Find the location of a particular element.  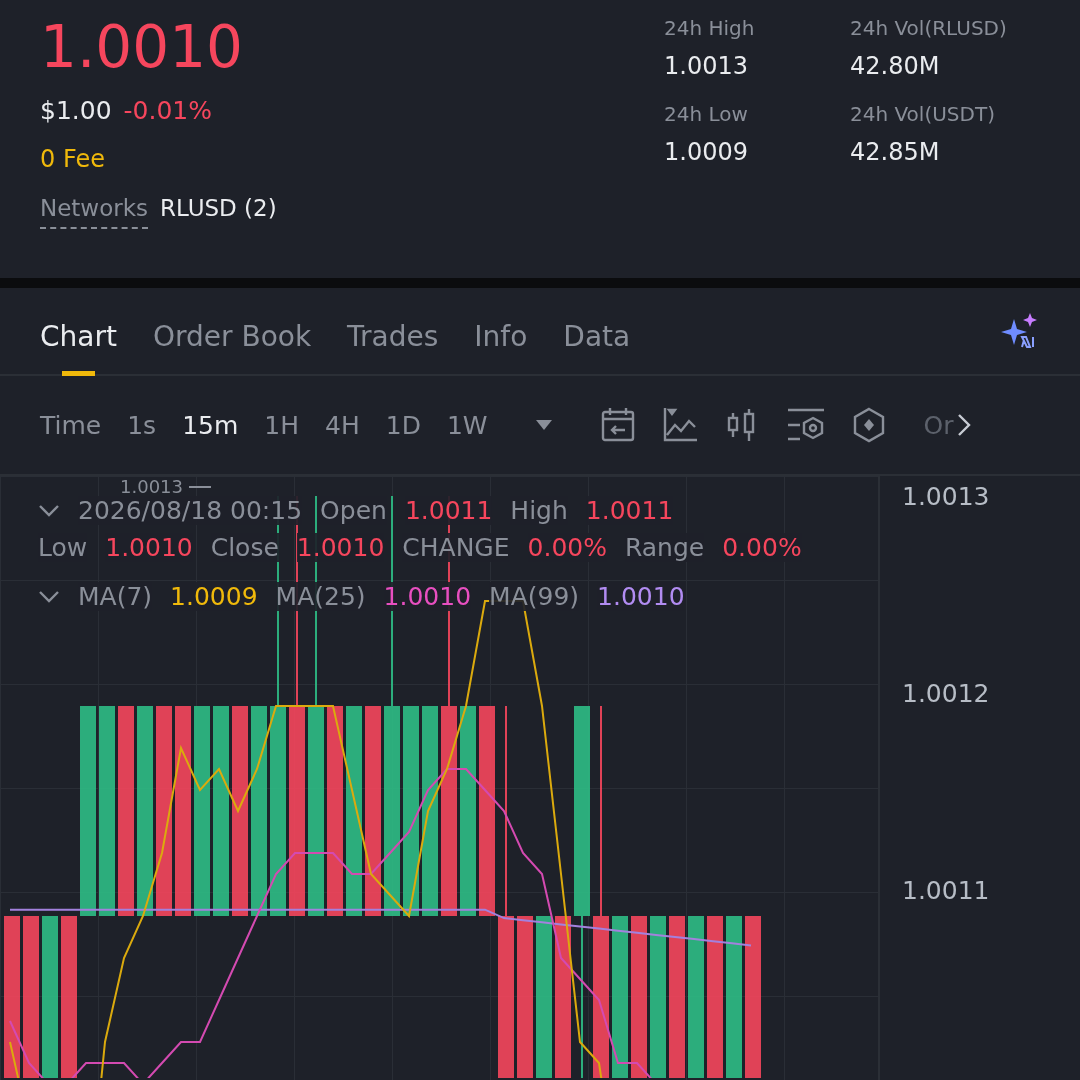

moving-average-value: 1.0009 is located at coordinates (214, 596).